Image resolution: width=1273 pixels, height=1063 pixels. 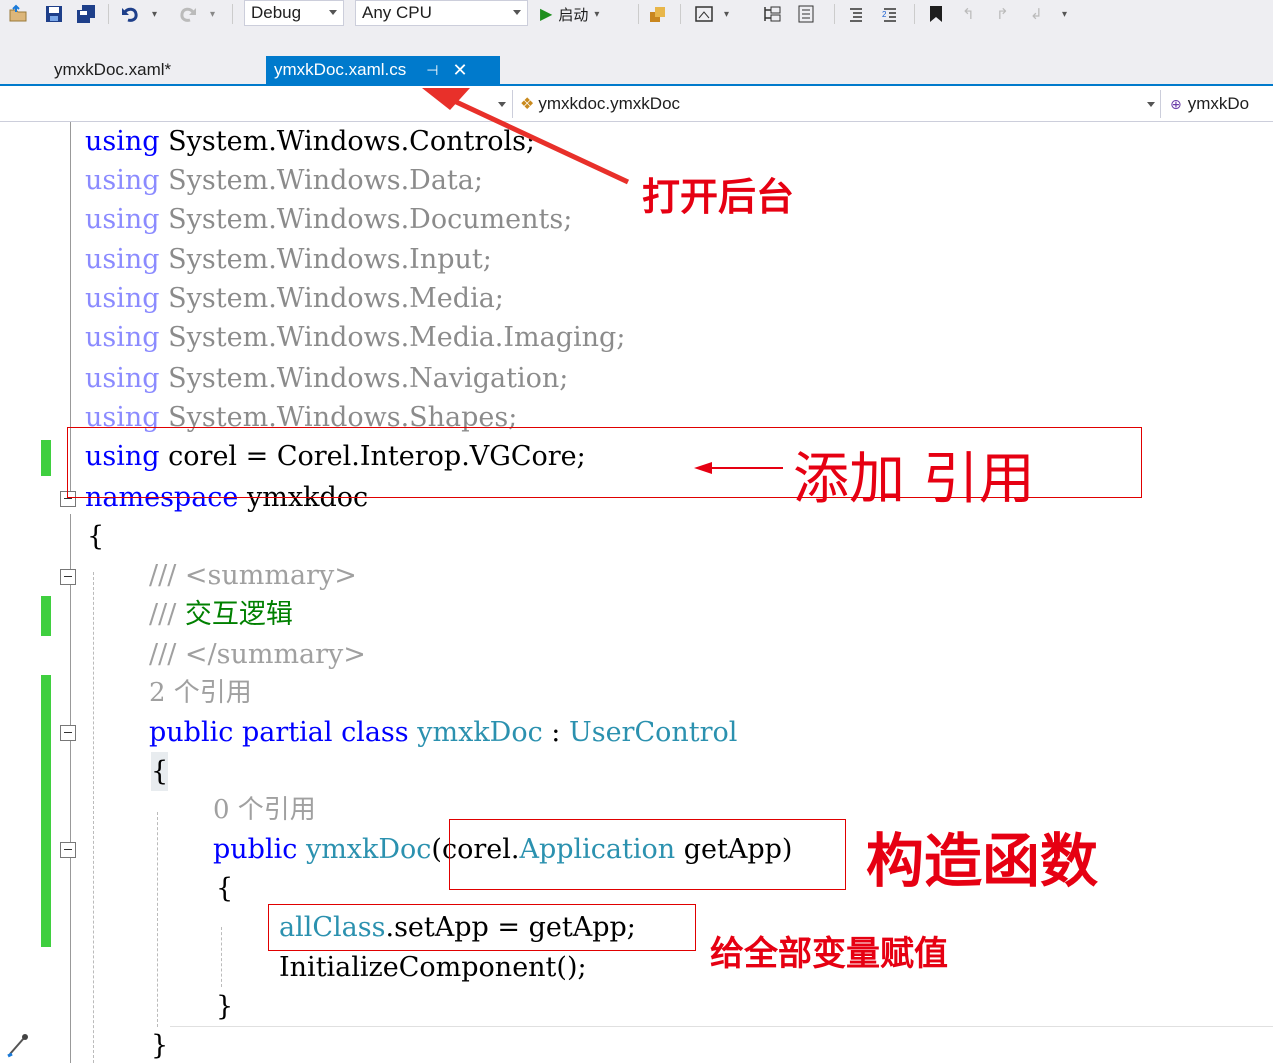 I want to click on toolbar-overflow-icon: ▾, so click(x=1064, y=14).